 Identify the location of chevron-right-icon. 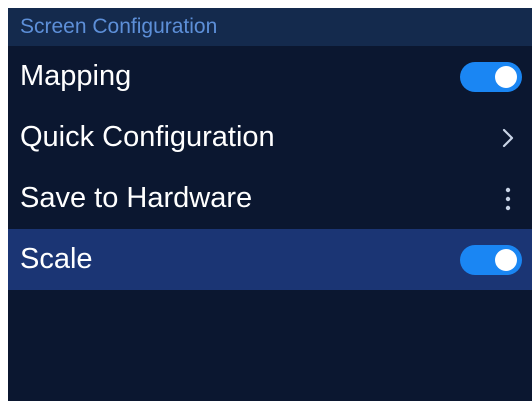
(508, 138).